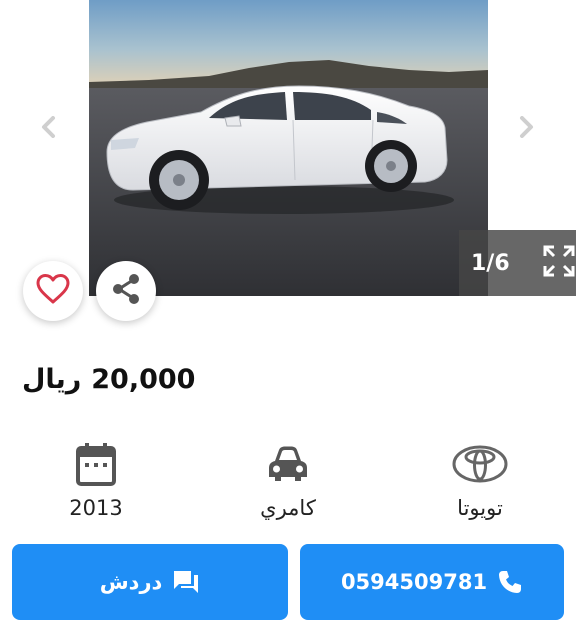 This screenshot has height=624, width=576. What do you see at coordinates (480, 464) in the screenshot?
I see `toyota-logo` at bounding box center [480, 464].